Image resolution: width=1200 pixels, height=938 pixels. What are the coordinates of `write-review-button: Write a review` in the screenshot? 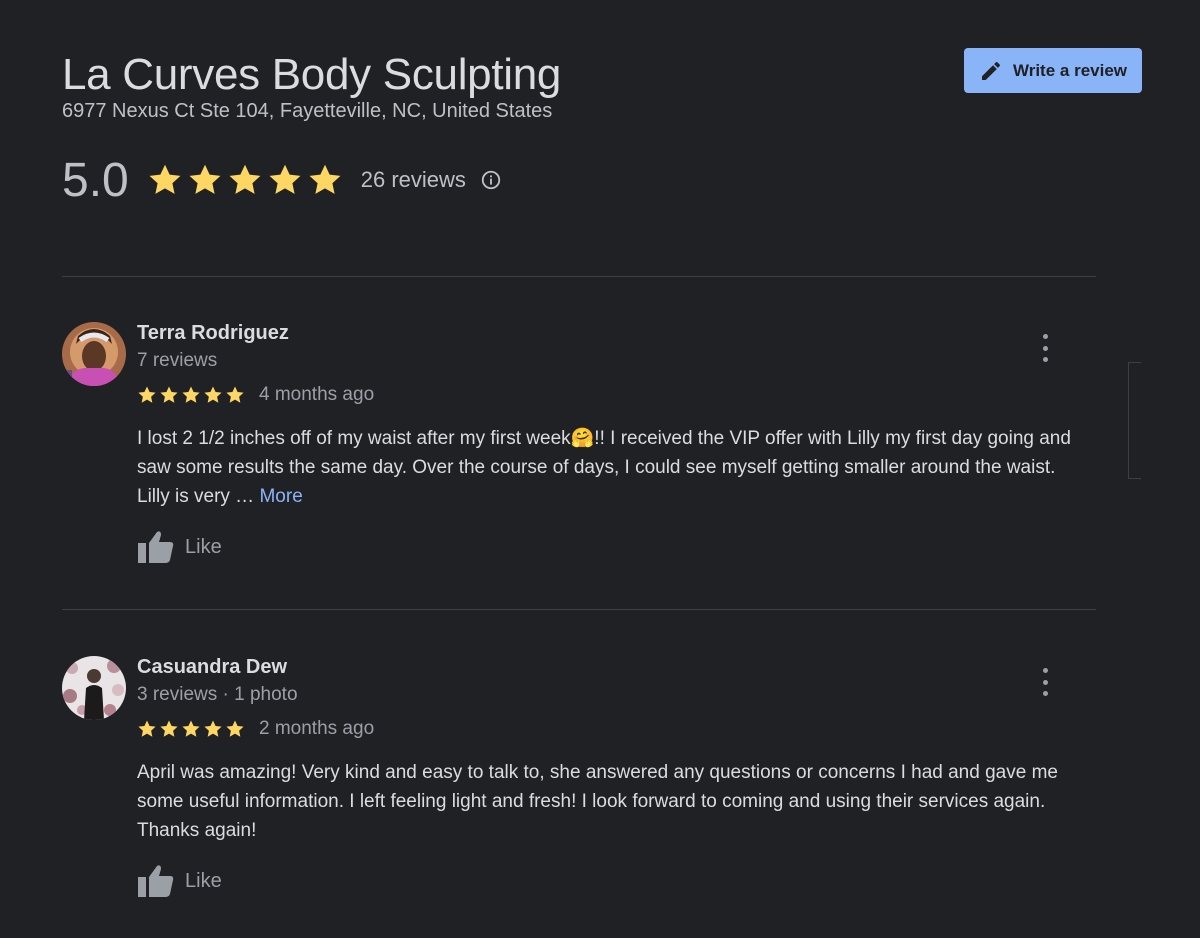 It's located at (1053, 70).